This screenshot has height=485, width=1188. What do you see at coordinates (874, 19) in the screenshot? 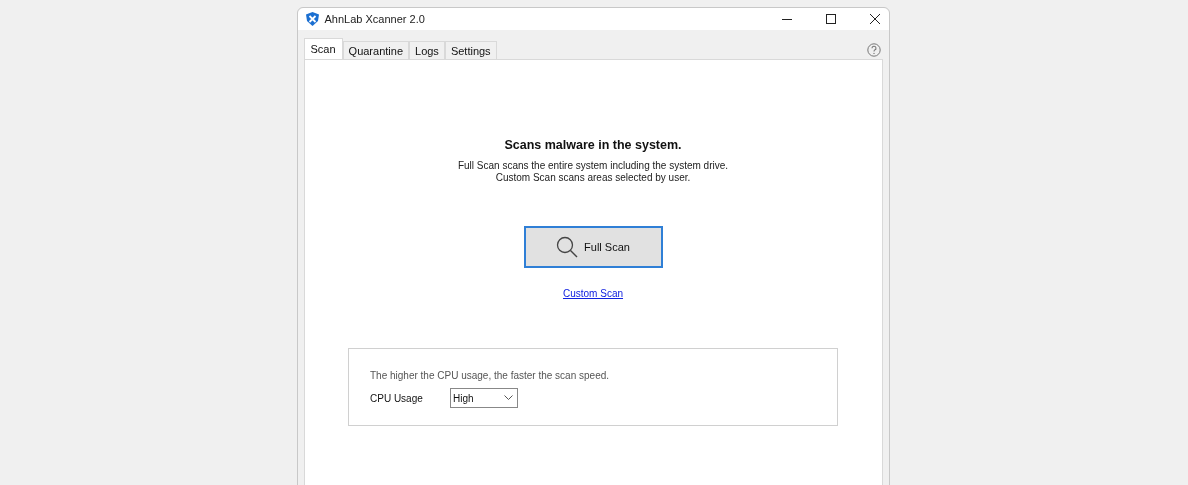
I see `close-icon` at bounding box center [874, 19].